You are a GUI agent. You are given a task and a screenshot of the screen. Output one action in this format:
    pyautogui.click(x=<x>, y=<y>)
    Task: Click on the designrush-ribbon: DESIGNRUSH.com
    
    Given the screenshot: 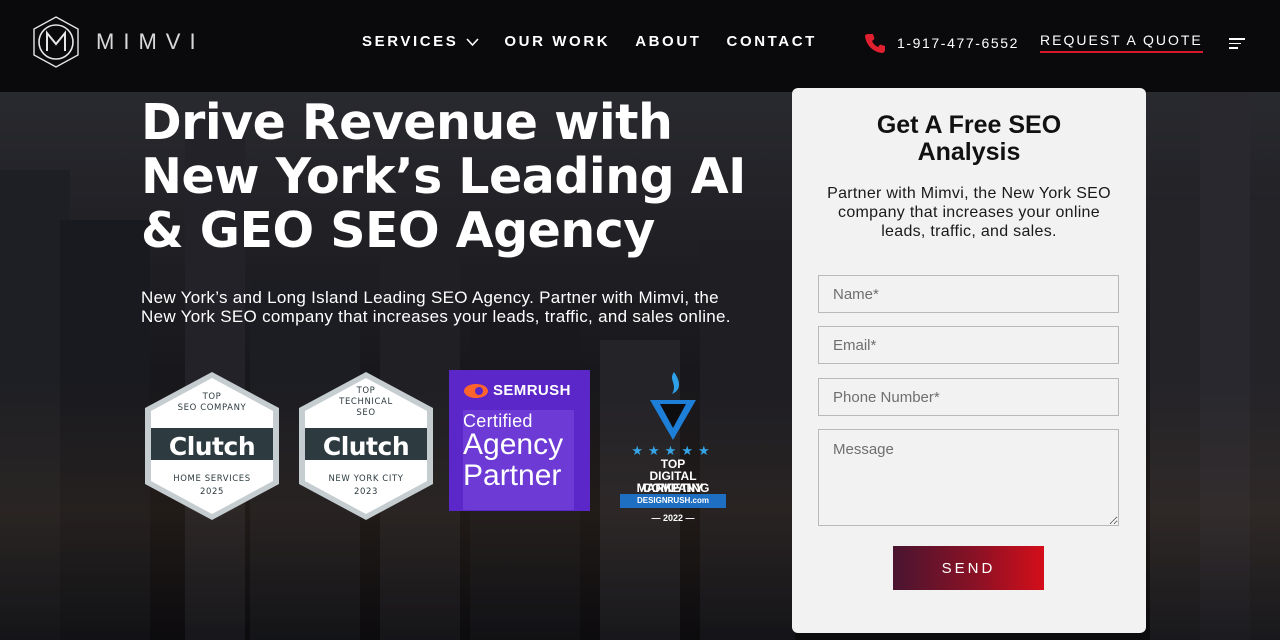 What is the action you would take?
    pyautogui.click(x=673, y=501)
    